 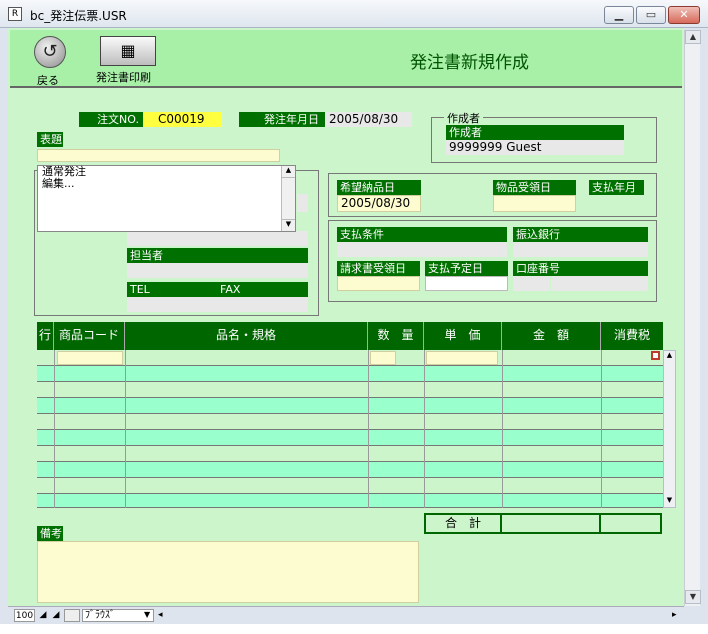 I want to click on back-label: 戻る, so click(x=48, y=80).